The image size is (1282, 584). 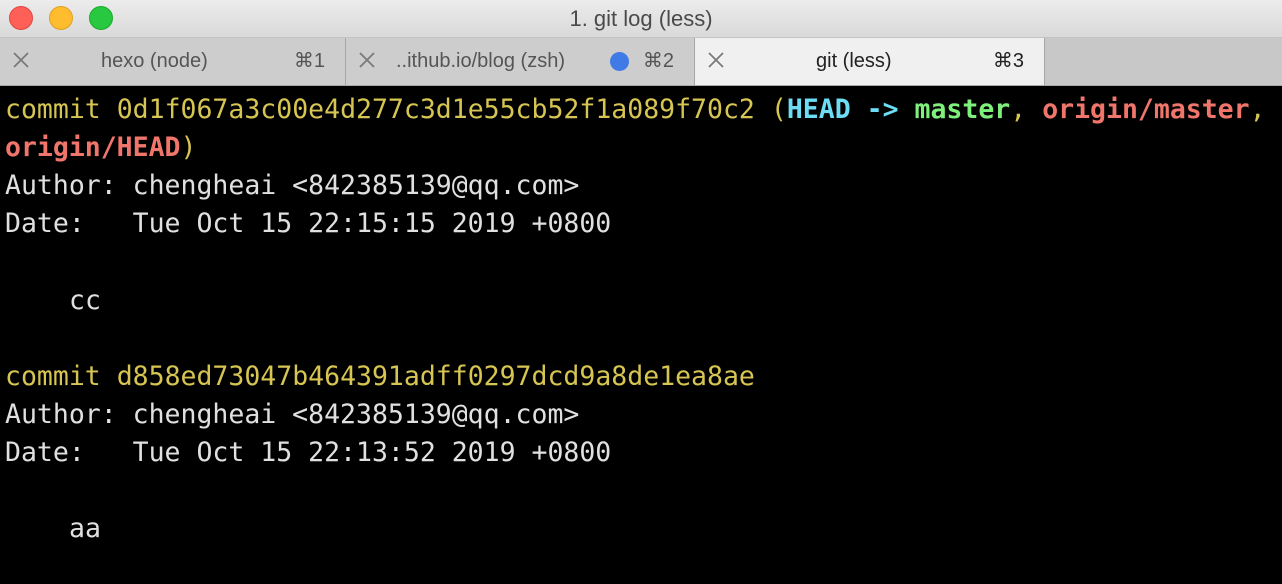 What do you see at coordinates (188, 147) in the screenshot?
I see `refs-close-paren: )` at bounding box center [188, 147].